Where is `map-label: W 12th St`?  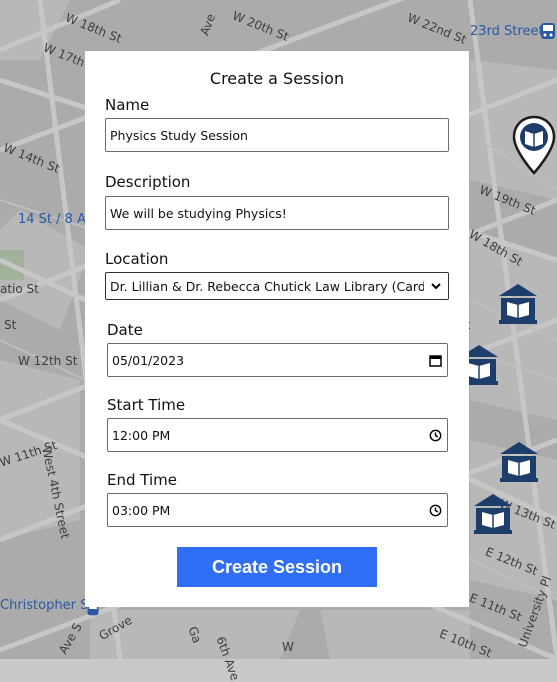 map-label: W 12th St is located at coordinates (48, 361).